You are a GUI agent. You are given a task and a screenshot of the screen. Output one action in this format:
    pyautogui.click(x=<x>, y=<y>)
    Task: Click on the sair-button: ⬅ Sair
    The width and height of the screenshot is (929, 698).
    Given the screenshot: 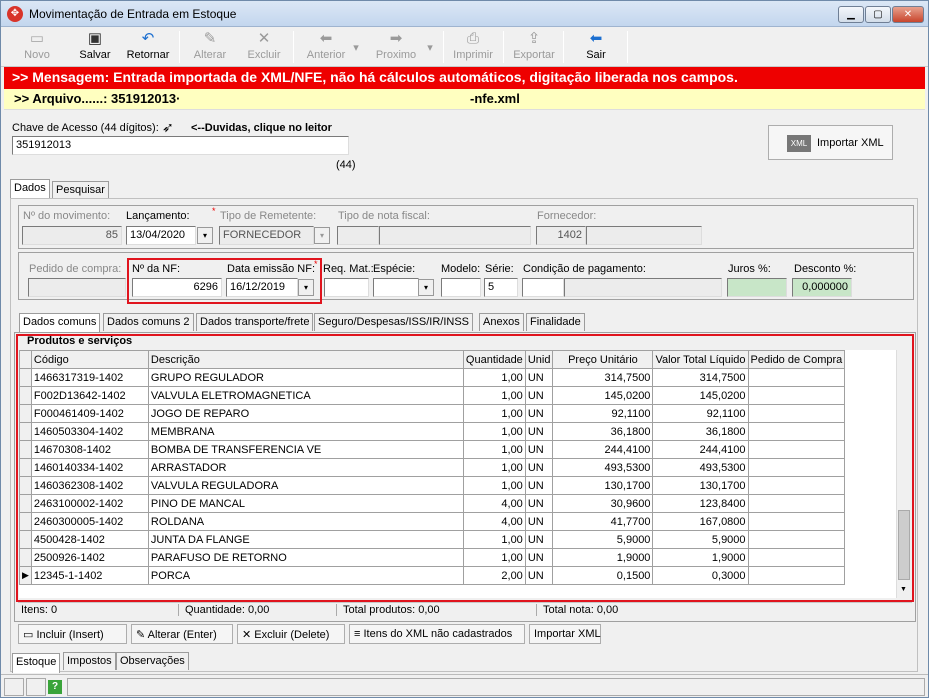 What is the action you would take?
    pyautogui.click(x=596, y=47)
    